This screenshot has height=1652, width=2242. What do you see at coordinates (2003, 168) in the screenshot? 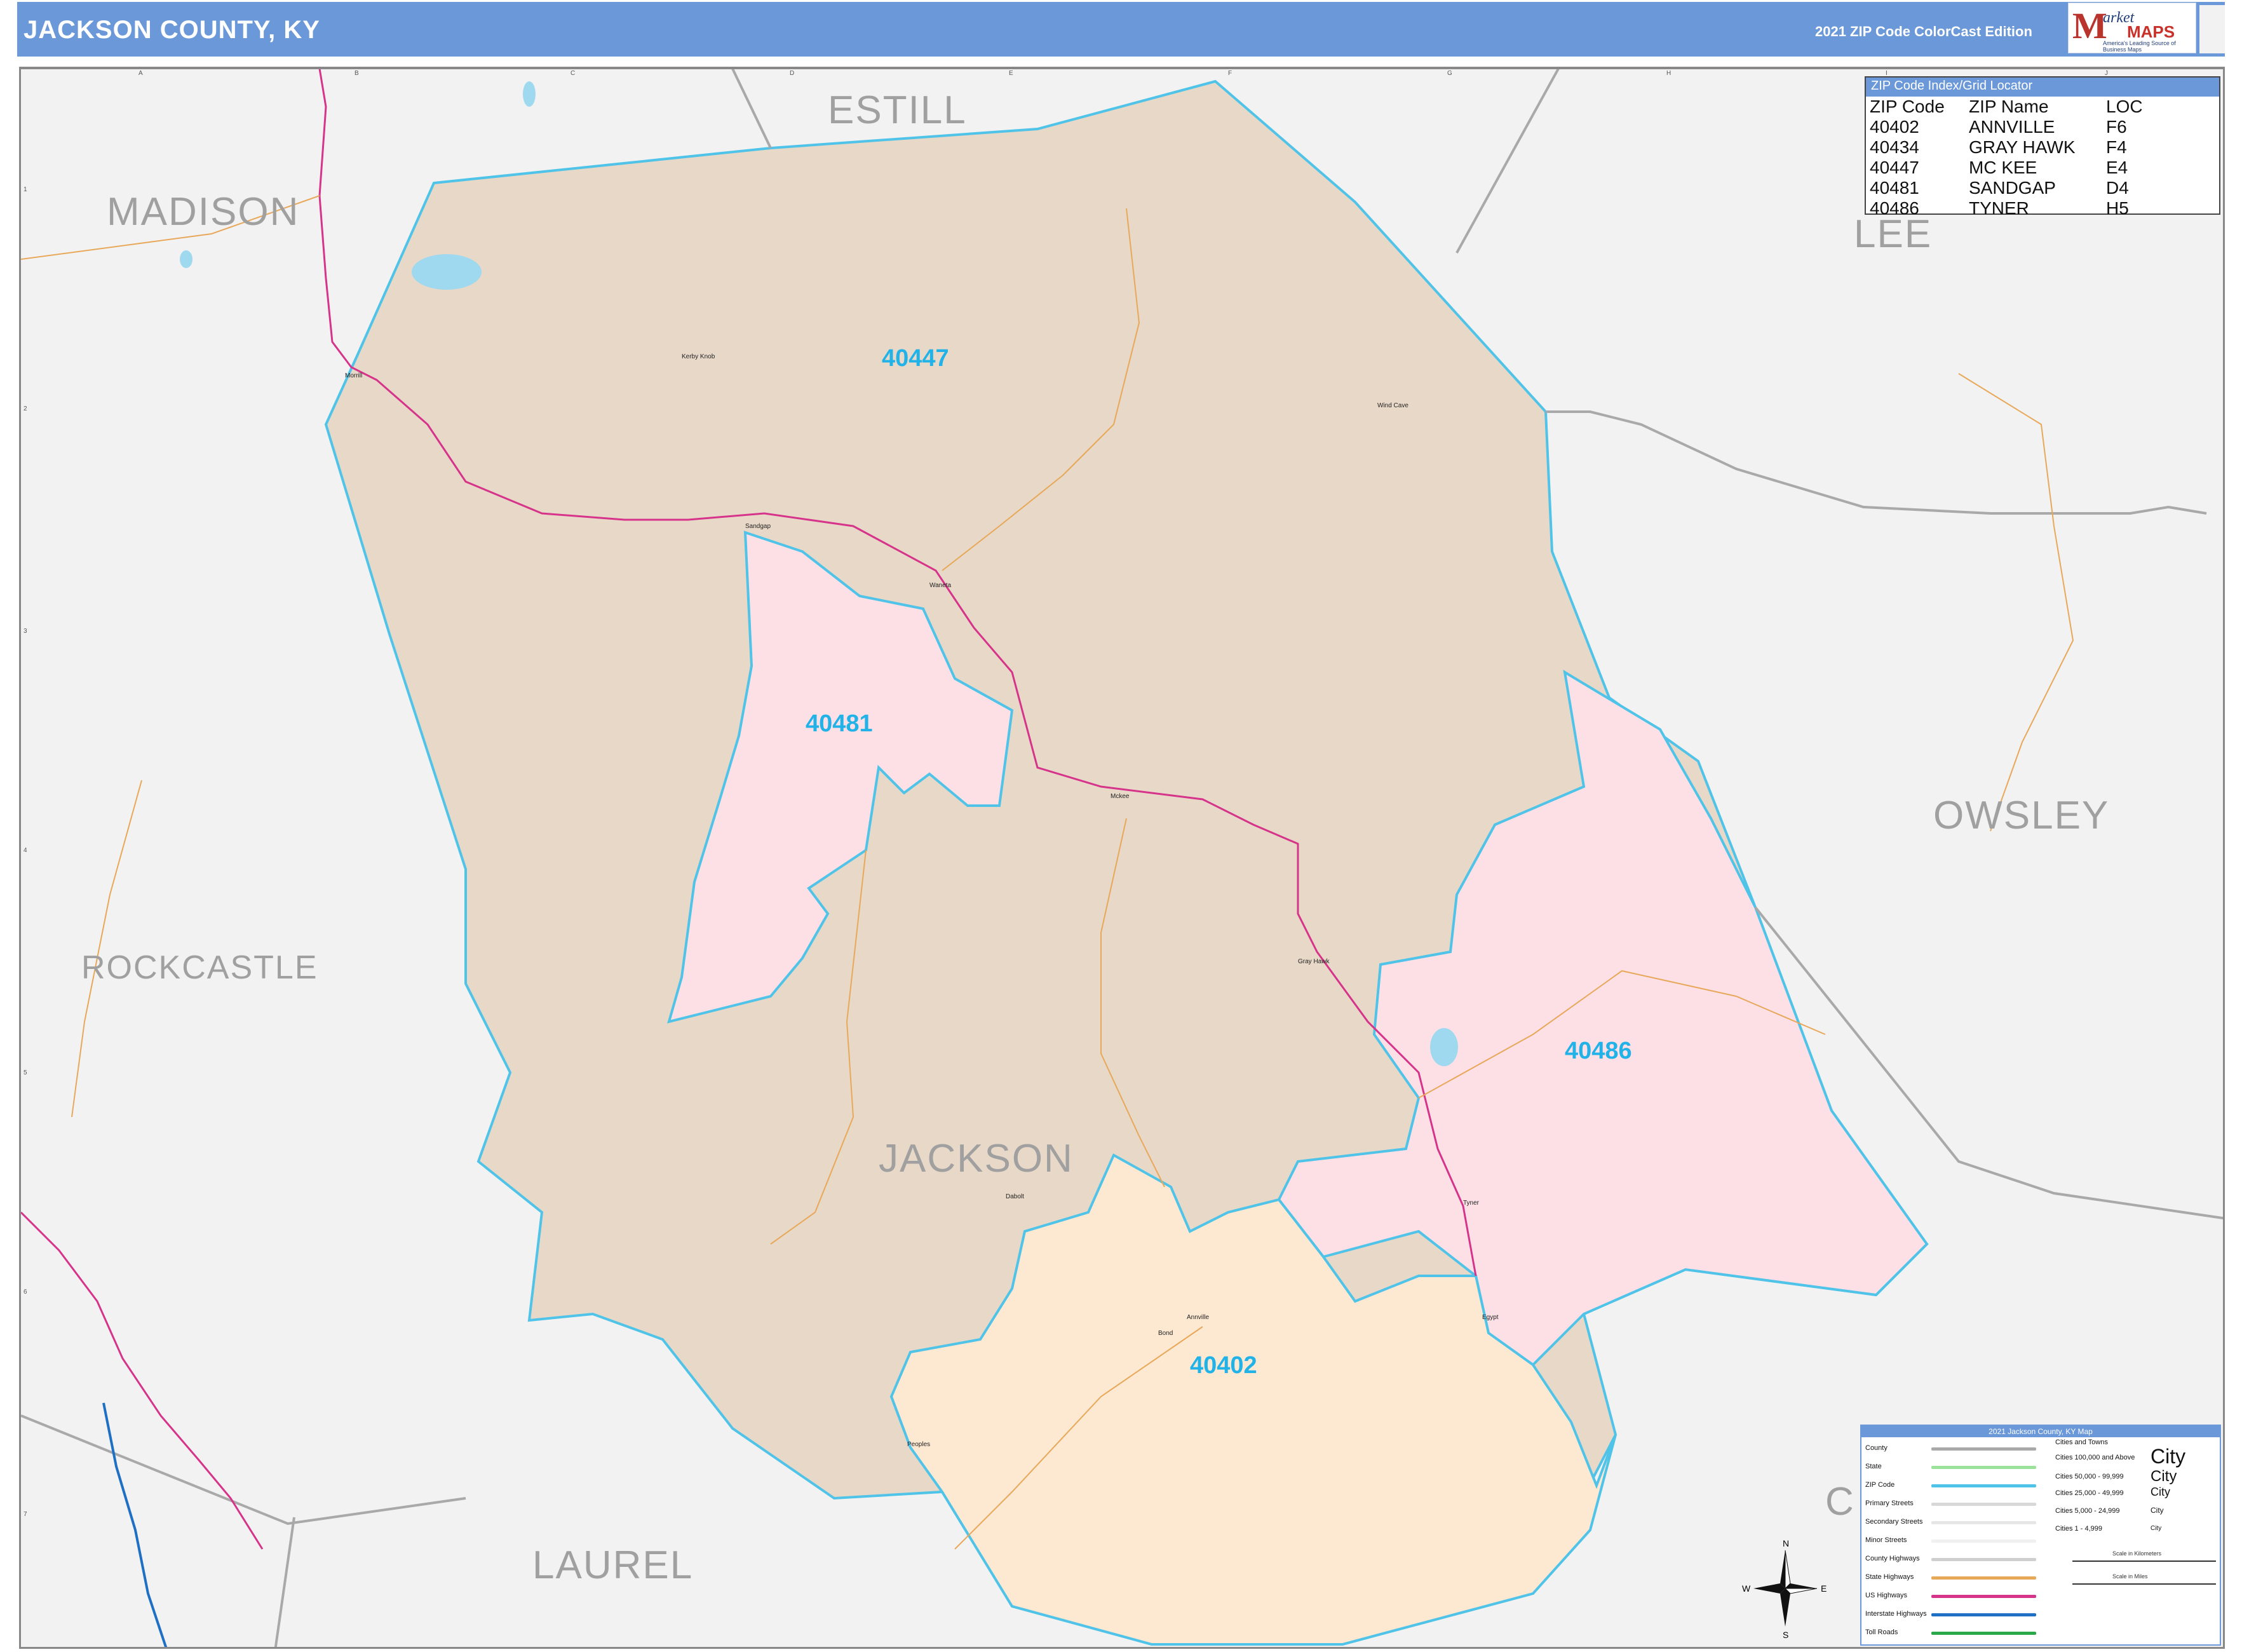
I see `zip-index-cell: MC KEE` at bounding box center [2003, 168].